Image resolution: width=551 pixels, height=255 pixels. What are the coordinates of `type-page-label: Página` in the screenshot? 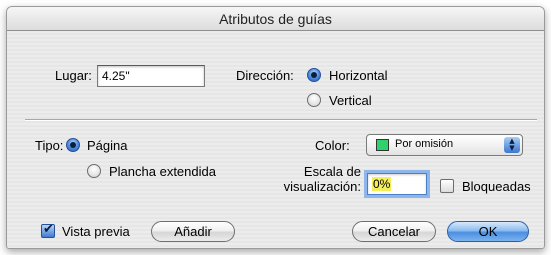 It's located at (107, 145).